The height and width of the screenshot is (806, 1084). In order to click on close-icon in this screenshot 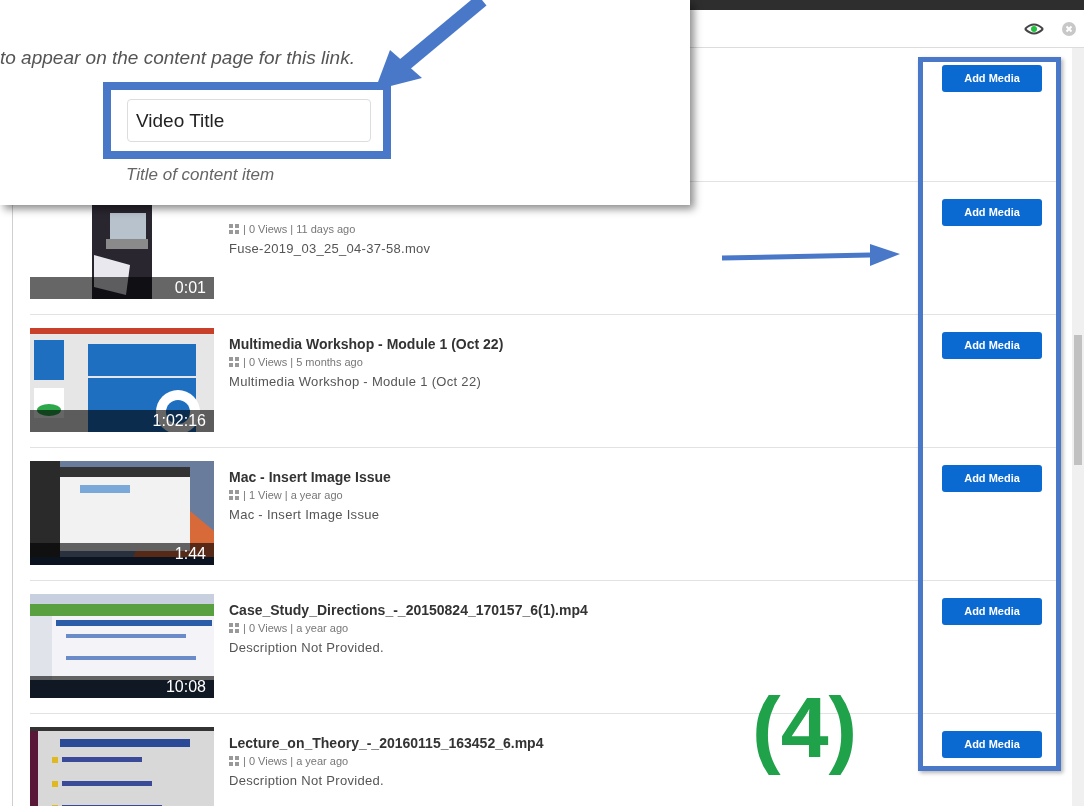, I will do `click(1069, 28)`.